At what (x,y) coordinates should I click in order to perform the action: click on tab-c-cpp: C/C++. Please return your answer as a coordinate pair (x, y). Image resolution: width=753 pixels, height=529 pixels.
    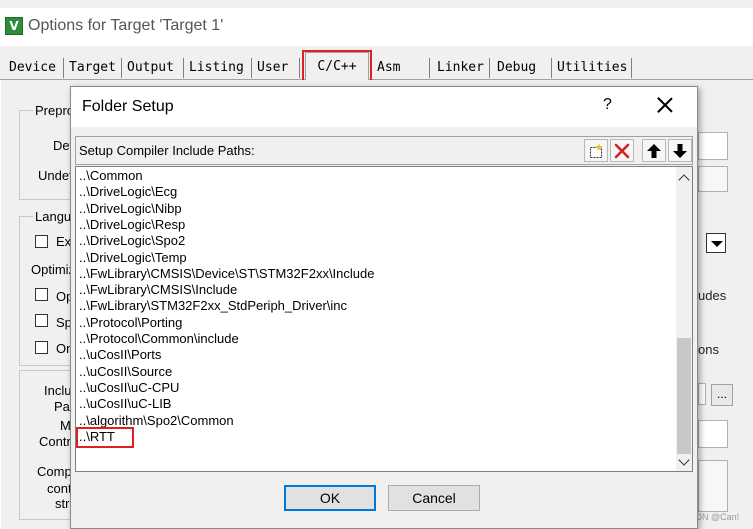
    Looking at the image, I should click on (337, 66).